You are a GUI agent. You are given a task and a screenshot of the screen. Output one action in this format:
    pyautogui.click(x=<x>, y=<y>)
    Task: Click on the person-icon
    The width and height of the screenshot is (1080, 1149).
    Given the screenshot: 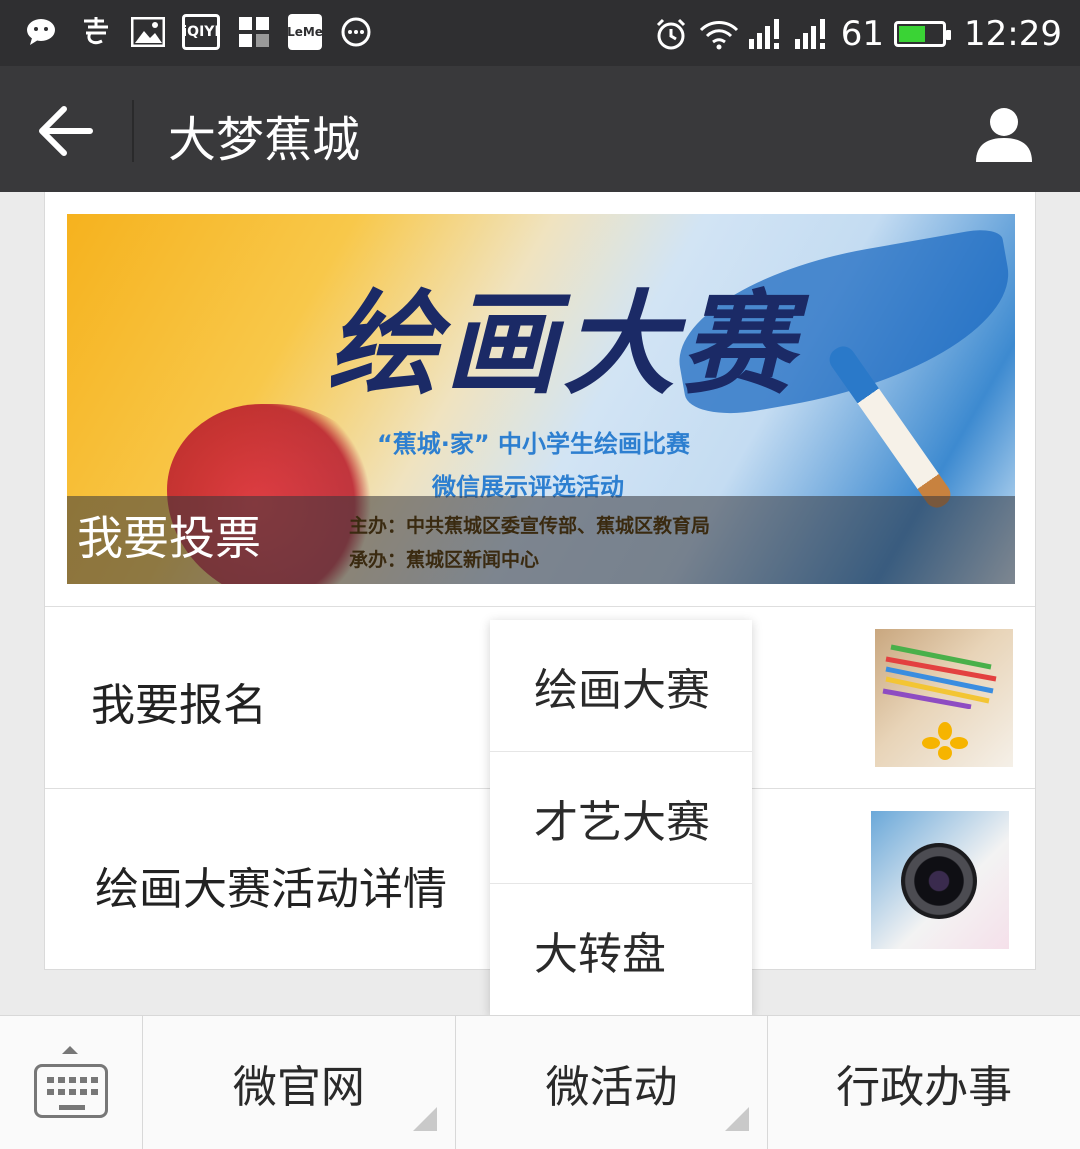 What is the action you would take?
    pyautogui.click(x=1004, y=135)
    